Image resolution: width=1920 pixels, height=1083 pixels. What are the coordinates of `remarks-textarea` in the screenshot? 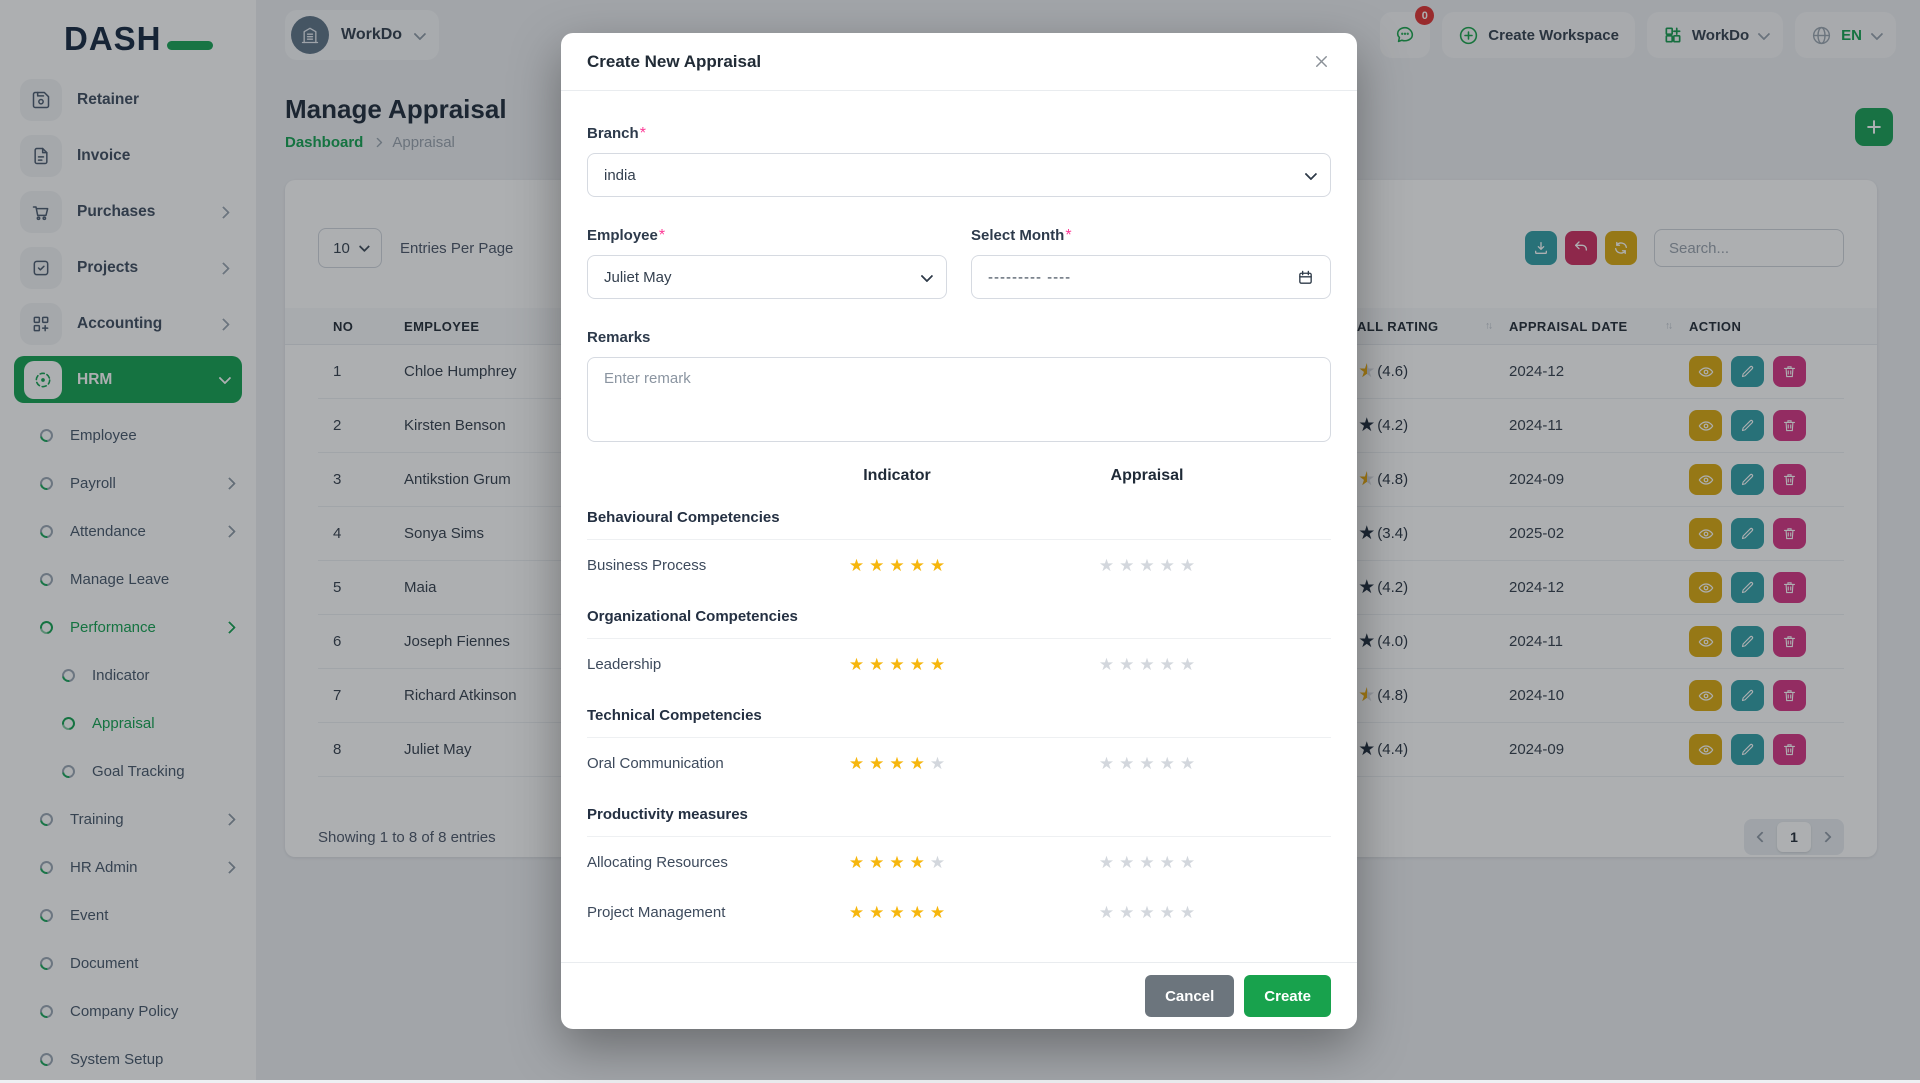 It's located at (959, 399).